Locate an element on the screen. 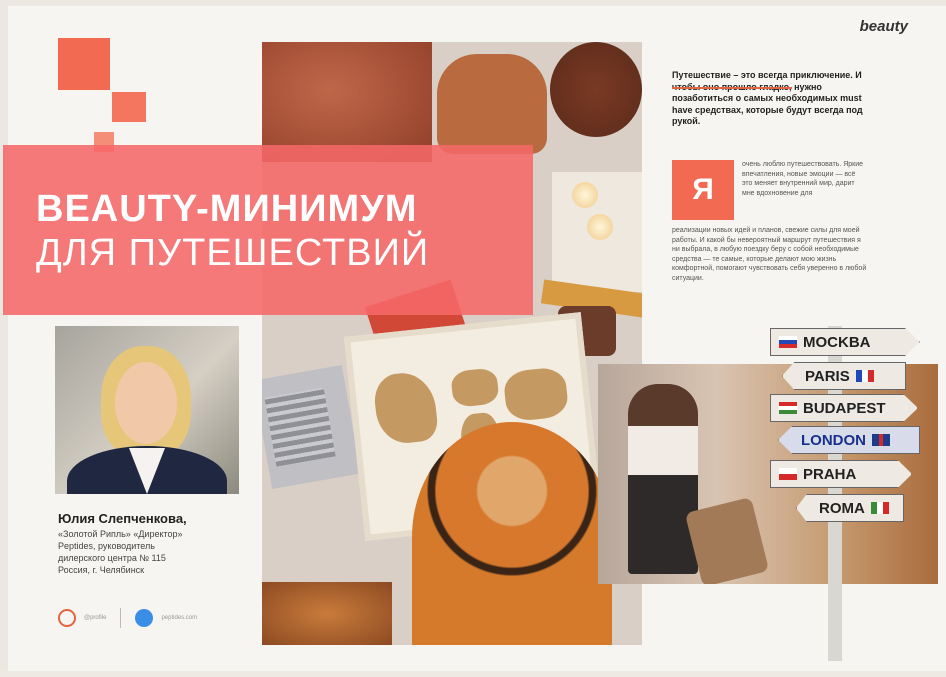  dropcap: Я is located at coordinates (703, 190).